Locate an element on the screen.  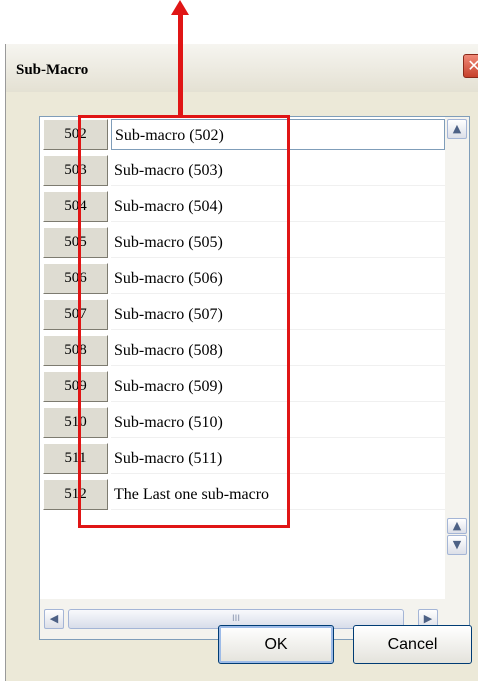
scroll-up-lower-button: ▲ is located at coordinates (457, 526).